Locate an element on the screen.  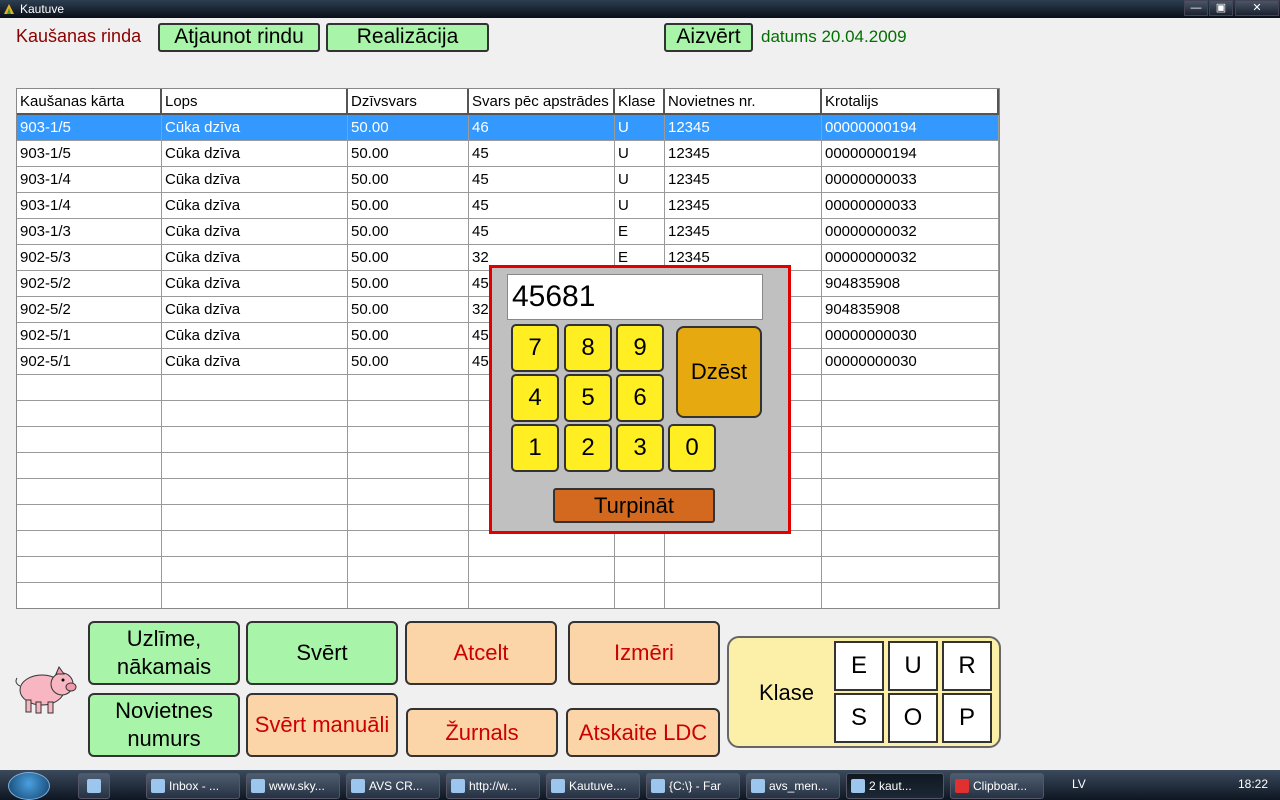
journal-button: Žurnals is located at coordinates (482, 732).